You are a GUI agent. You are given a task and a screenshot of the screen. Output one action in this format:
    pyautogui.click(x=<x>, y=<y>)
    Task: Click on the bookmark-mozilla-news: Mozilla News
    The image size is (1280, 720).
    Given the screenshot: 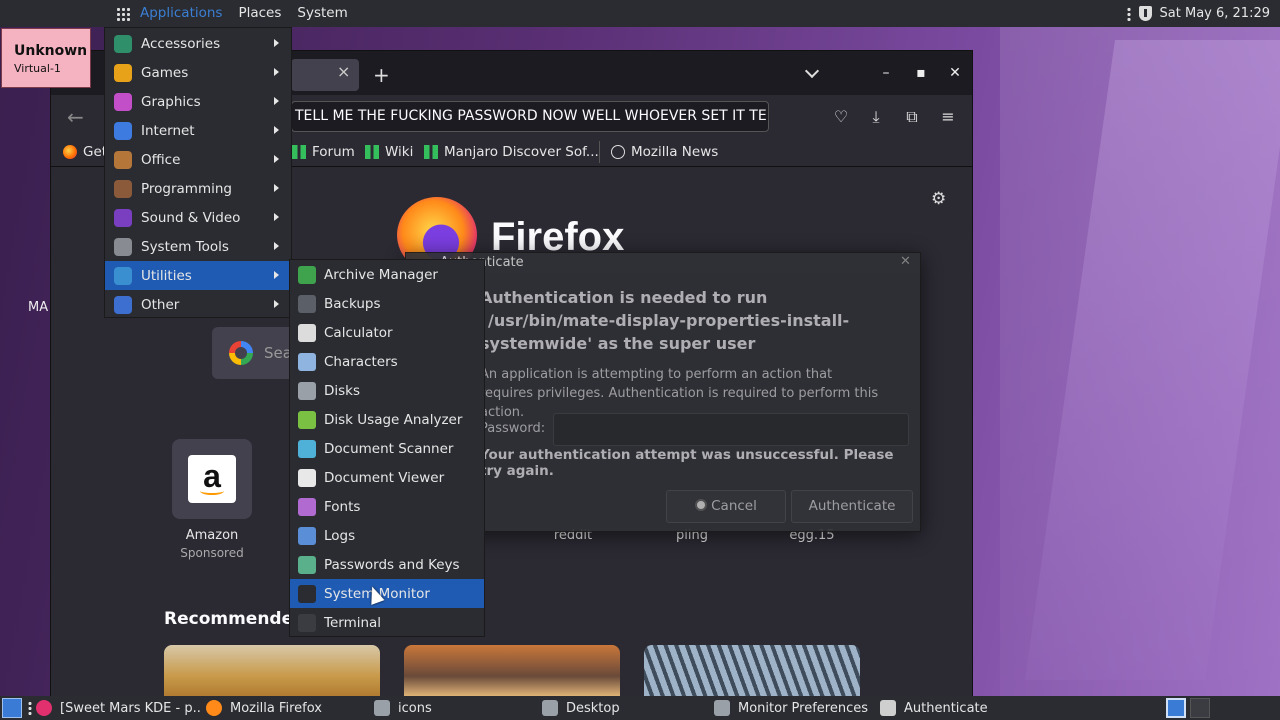 What is the action you would take?
    pyautogui.click(x=664, y=152)
    